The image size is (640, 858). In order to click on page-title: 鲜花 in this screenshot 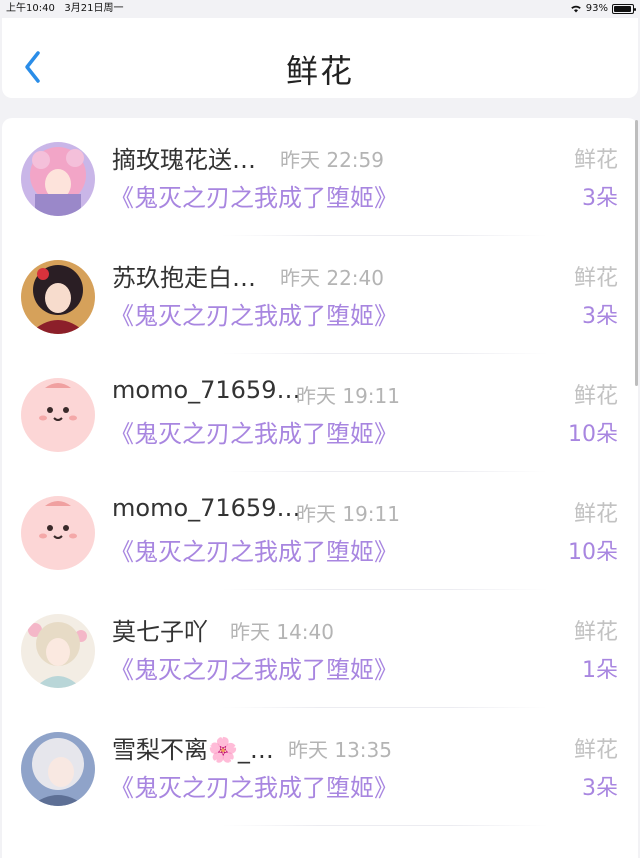, I will do `click(319, 71)`.